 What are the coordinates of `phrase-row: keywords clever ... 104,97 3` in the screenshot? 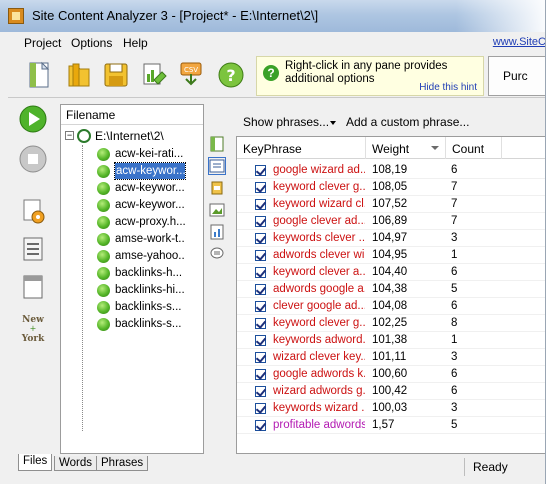 It's located at (391, 238).